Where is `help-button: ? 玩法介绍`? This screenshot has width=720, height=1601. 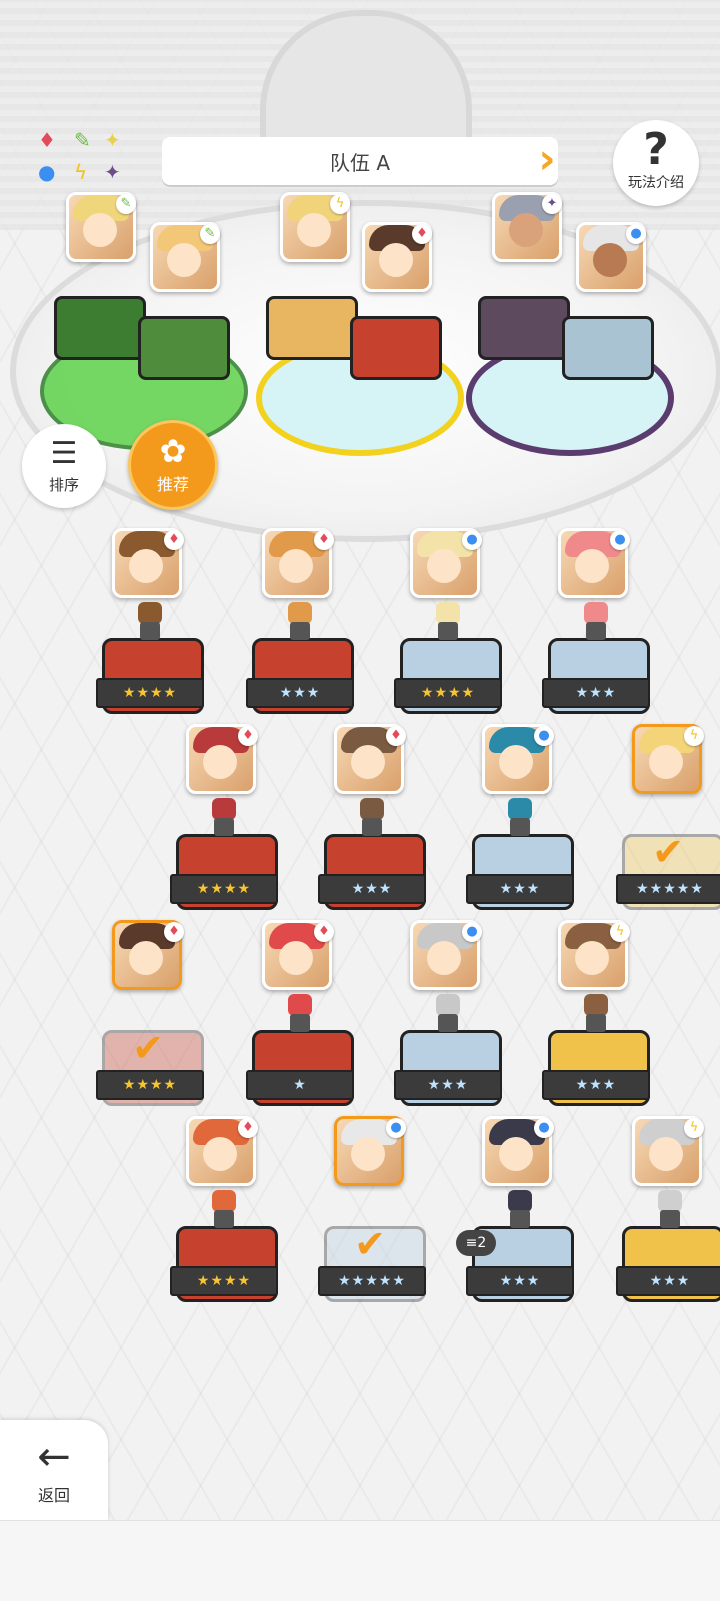
help-button: ? 玩法介绍 is located at coordinates (656, 163).